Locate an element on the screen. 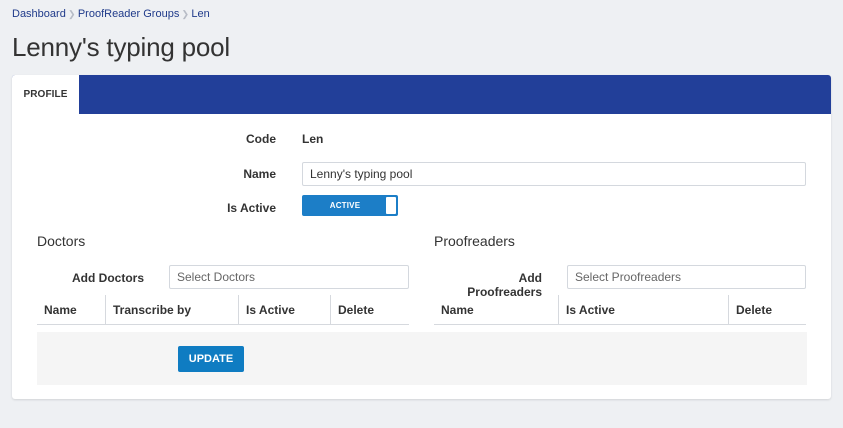  tab-bar: PROFILE is located at coordinates (421, 94).